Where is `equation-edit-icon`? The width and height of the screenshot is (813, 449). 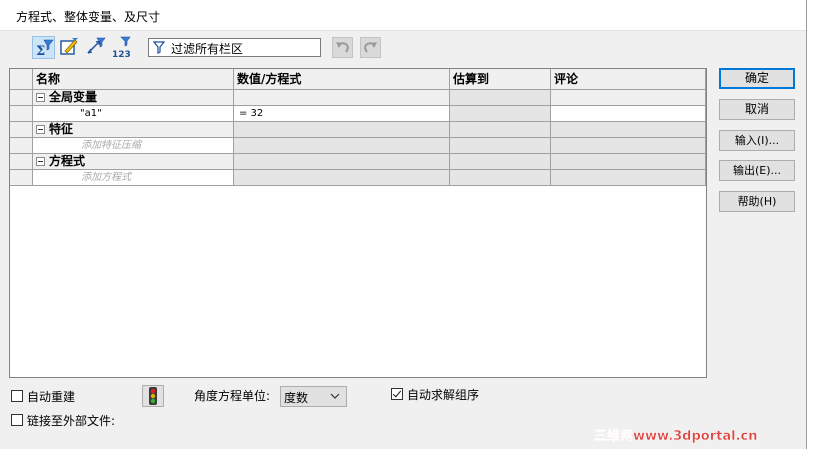 equation-edit-icon is located at coordinates (69, 46).